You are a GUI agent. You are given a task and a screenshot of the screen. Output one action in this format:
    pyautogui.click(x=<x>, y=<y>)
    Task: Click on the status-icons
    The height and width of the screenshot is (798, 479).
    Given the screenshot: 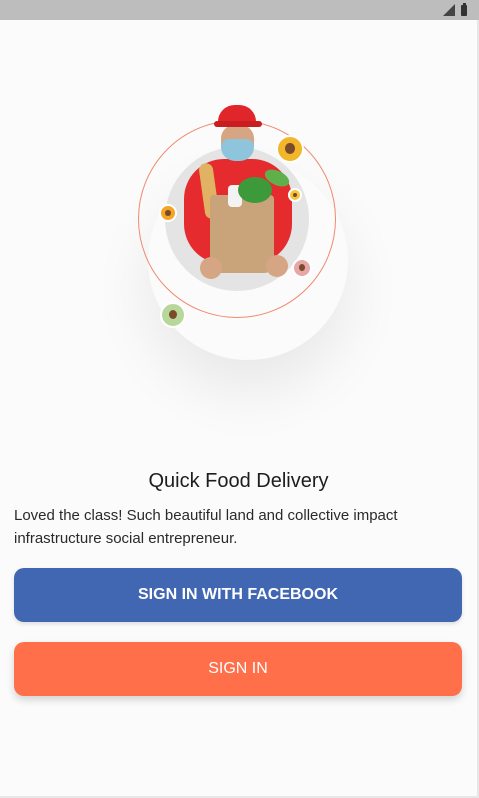 What is the action you would take?
    pyautogui.click(x=455, y=9)
    